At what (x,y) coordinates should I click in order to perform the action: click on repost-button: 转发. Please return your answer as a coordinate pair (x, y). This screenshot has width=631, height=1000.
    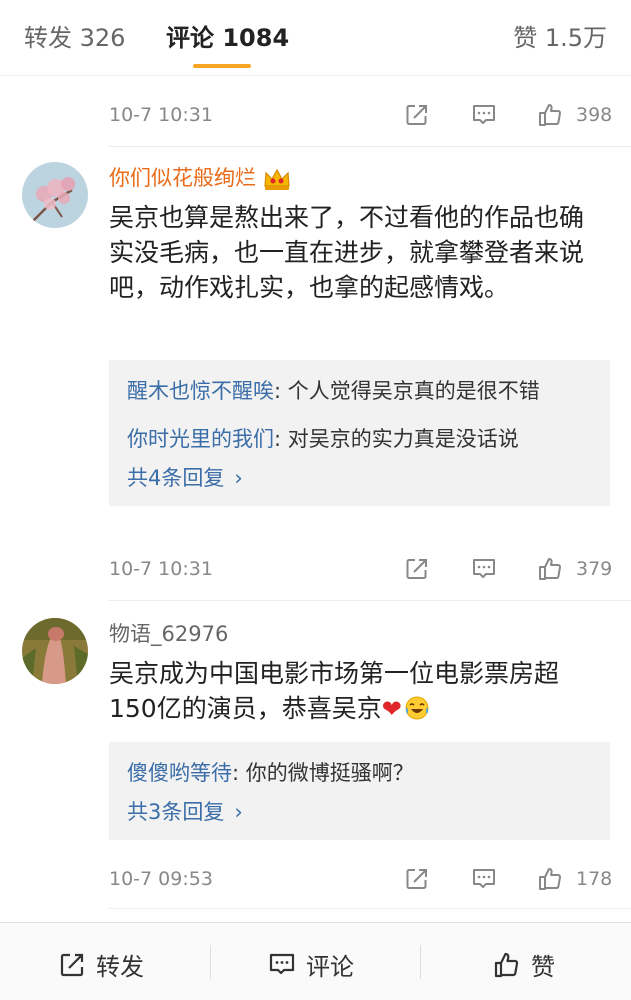
    Looking at the image, I should click on (101, 964).